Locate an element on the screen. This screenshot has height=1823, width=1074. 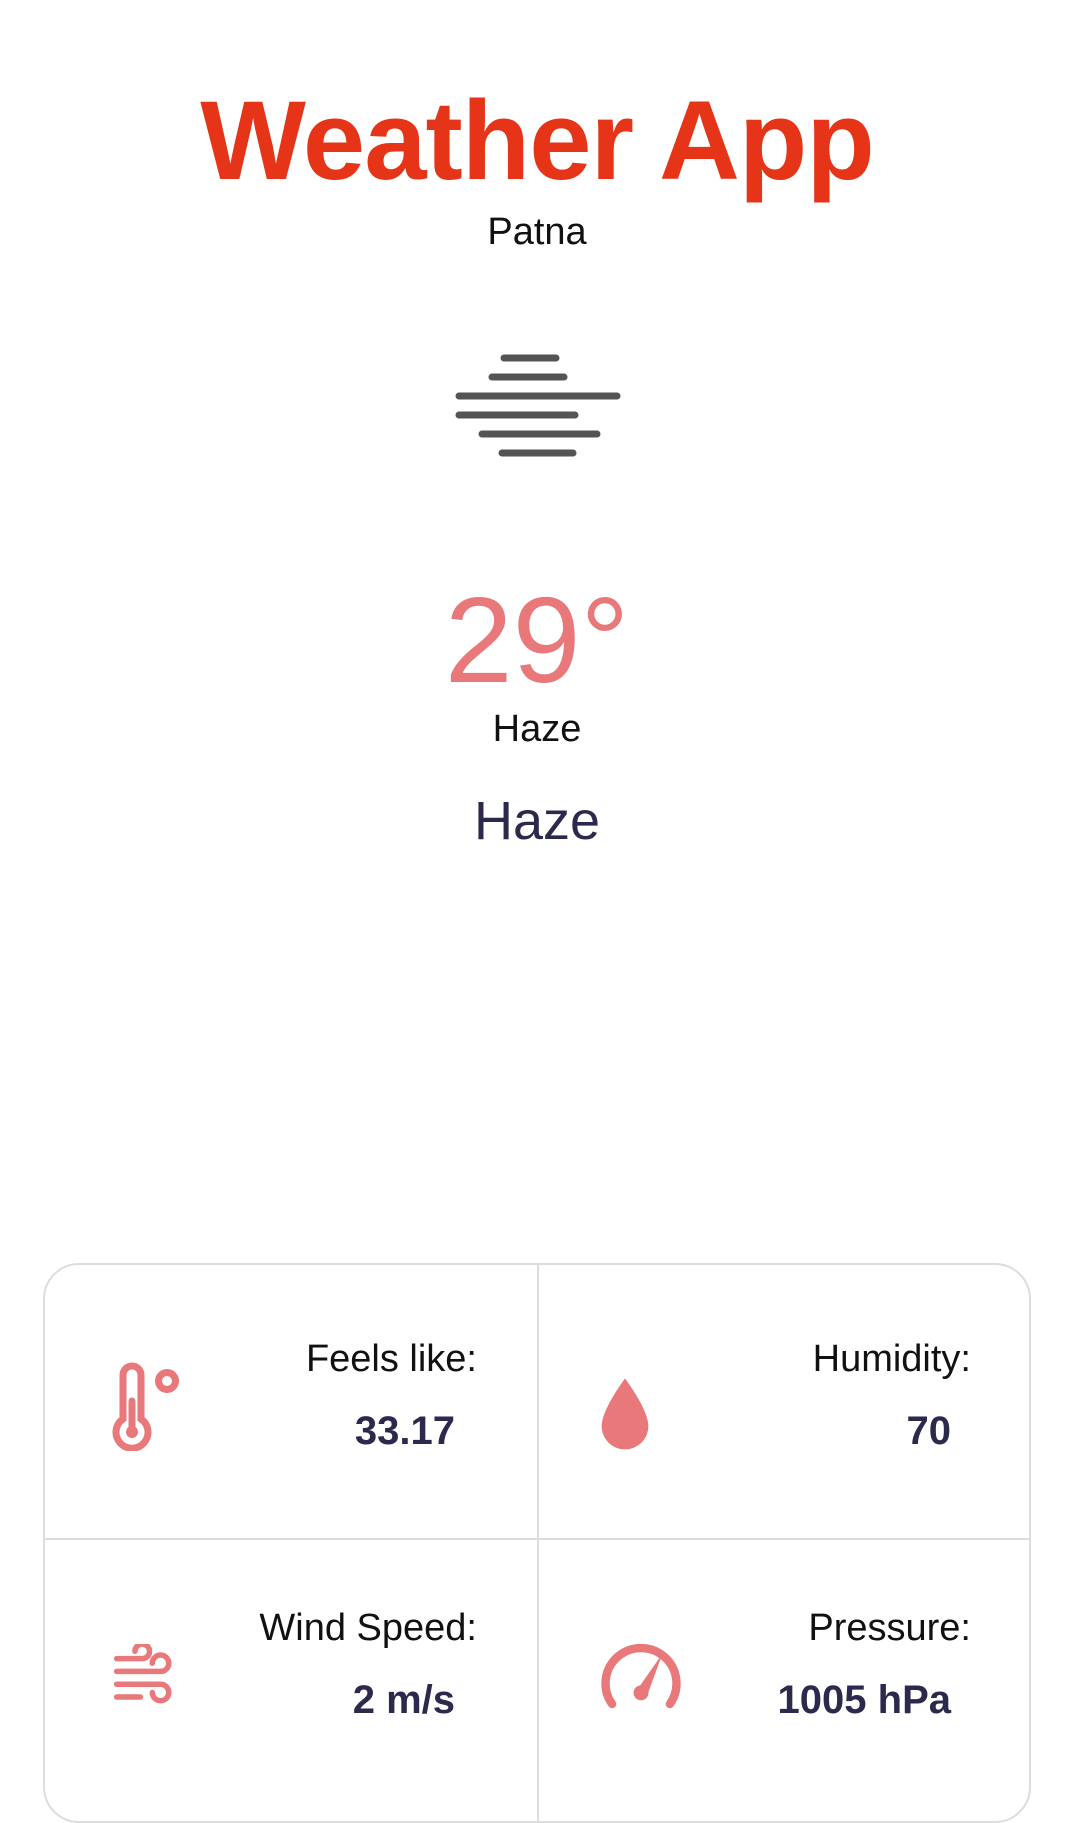
humidity-label: Humidity: is located at coordinates (891, 1359).